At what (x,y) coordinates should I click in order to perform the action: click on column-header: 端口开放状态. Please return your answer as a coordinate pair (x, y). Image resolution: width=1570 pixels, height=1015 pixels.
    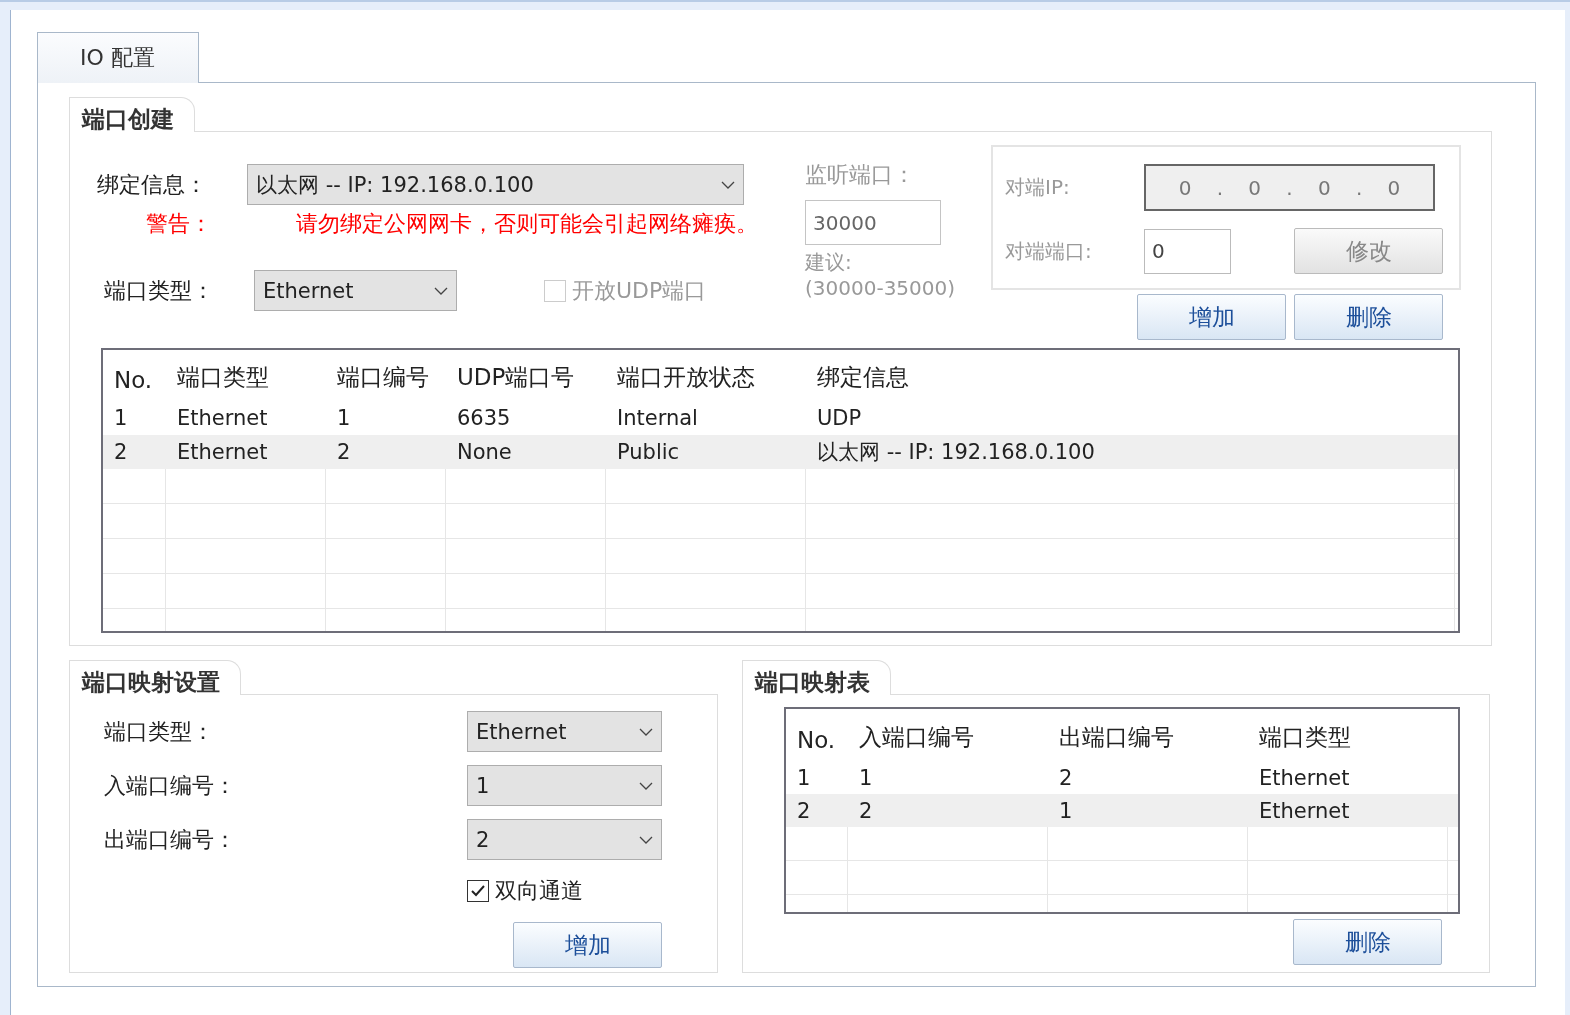
    Looking at the image, I should click on (706, 375).